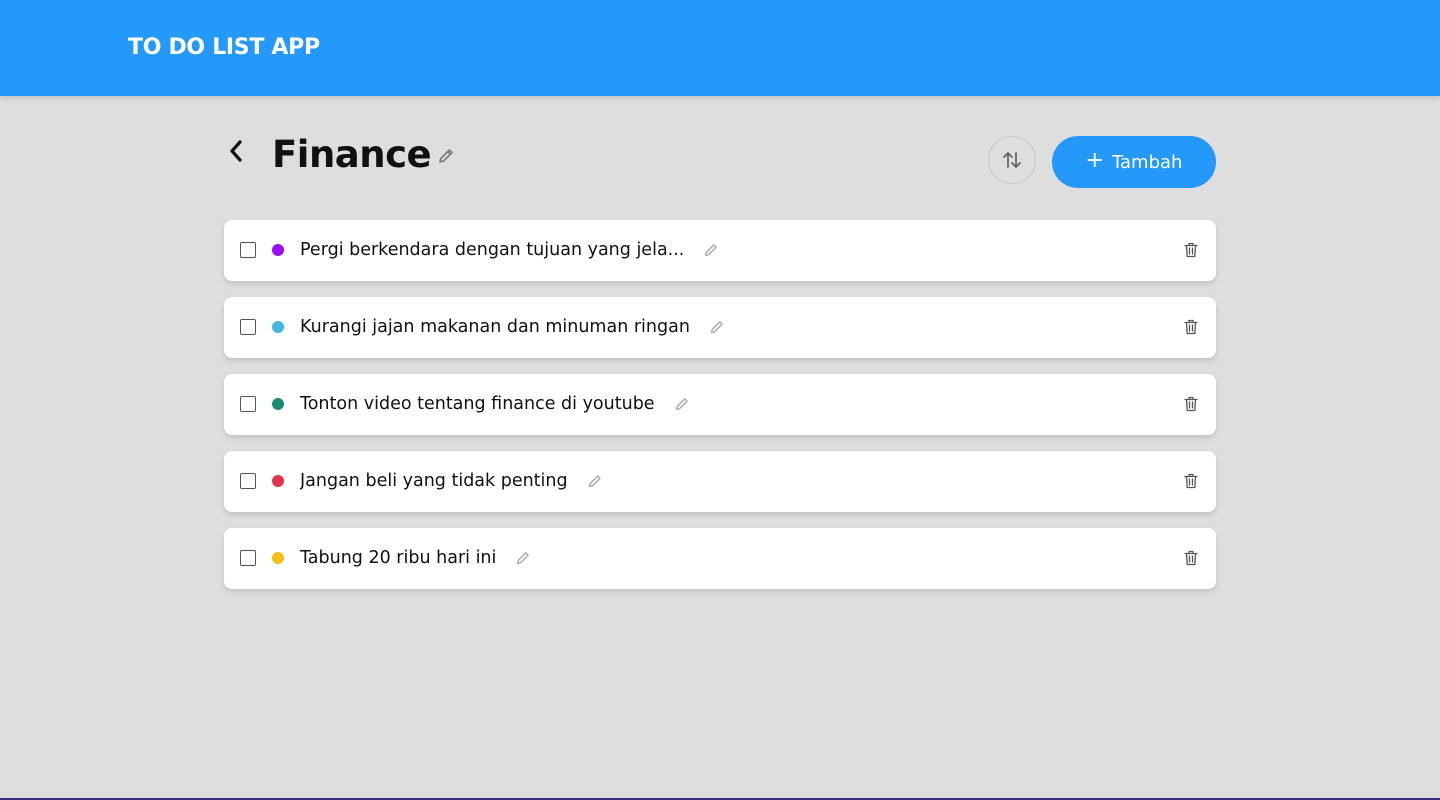  I want to click on app-title: TO DO LIST APP, so click(224, 47).